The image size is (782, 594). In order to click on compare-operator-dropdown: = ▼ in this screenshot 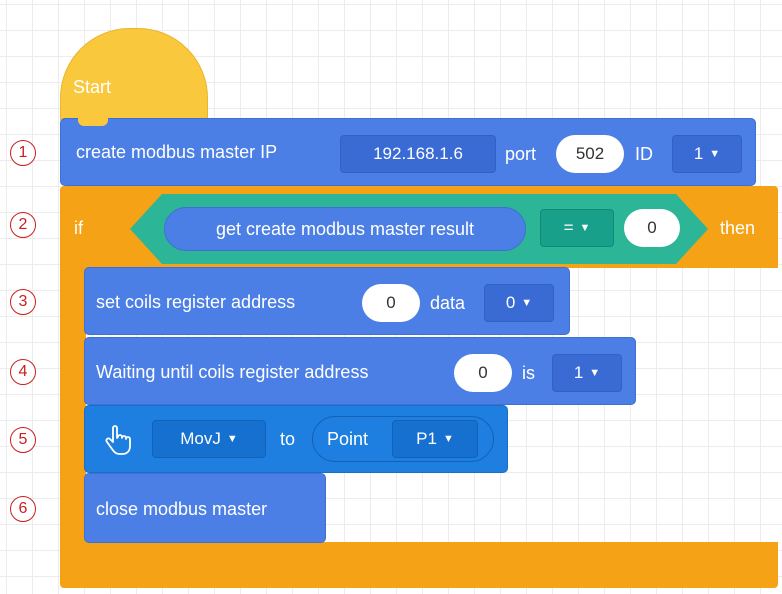, I will do `click(577, 228)`.